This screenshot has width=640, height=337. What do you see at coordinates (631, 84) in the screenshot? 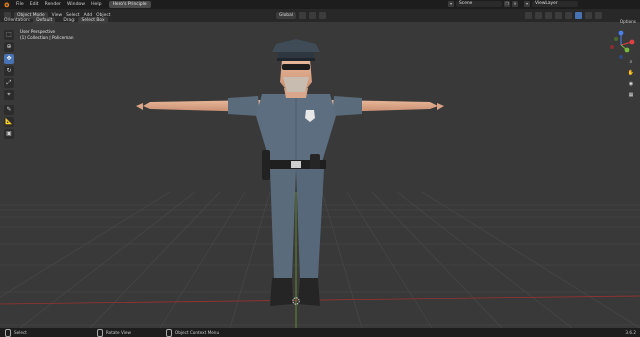
I see `camera-view-icon: ◉` at bounding box center [631, 84].